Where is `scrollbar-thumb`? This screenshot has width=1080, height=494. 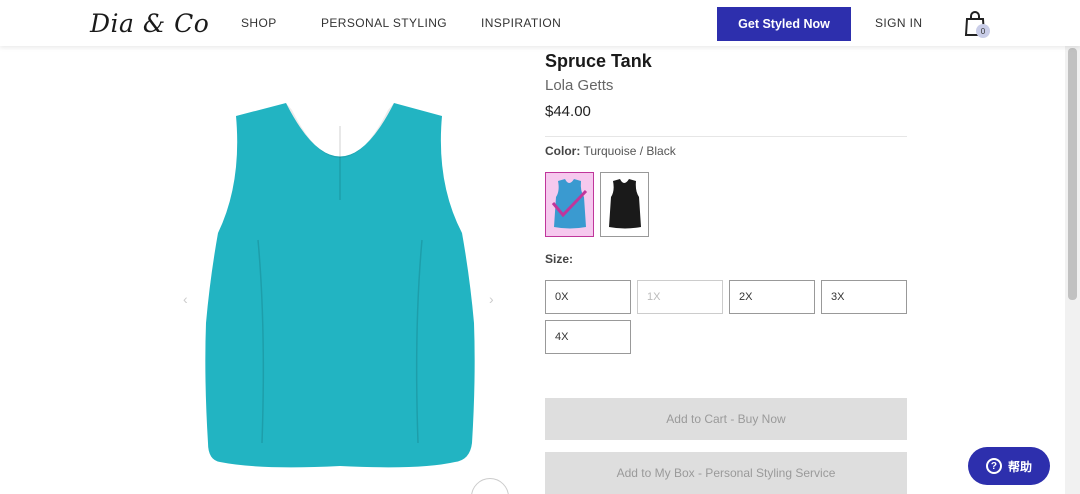
scrollbar-thumb is located at coordinates (1072, 174).